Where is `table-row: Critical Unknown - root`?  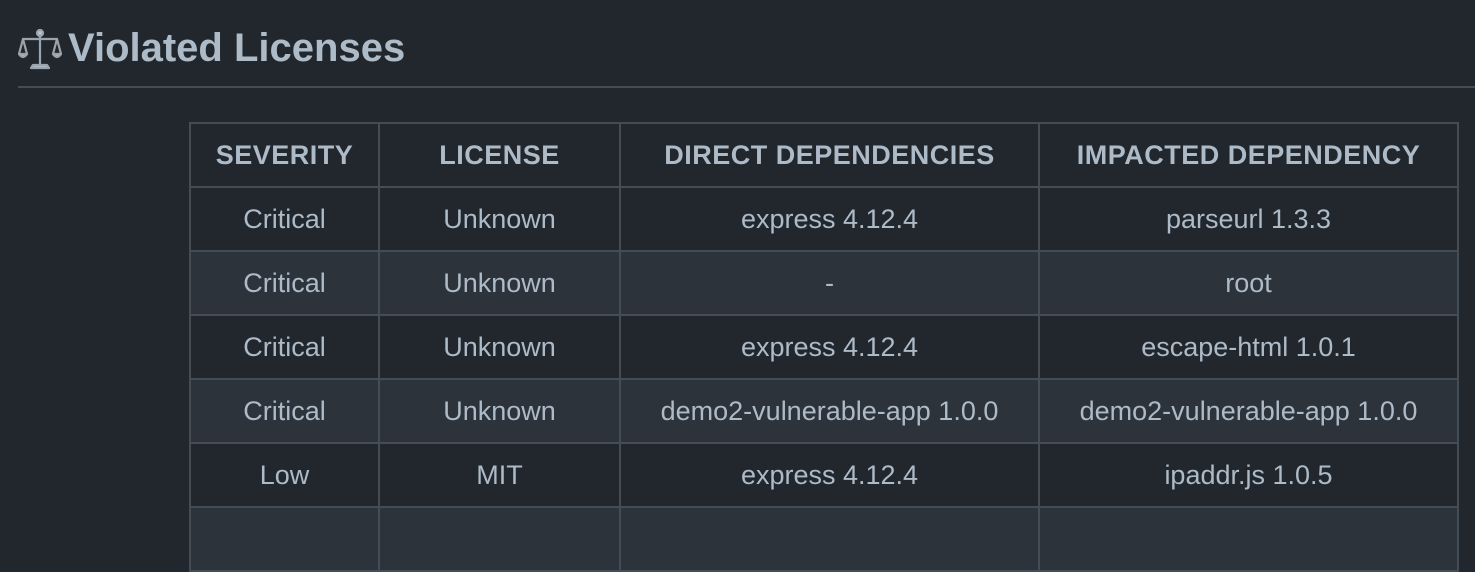 table-row: Critical Unknown - root is located at coordinates (824, 283).